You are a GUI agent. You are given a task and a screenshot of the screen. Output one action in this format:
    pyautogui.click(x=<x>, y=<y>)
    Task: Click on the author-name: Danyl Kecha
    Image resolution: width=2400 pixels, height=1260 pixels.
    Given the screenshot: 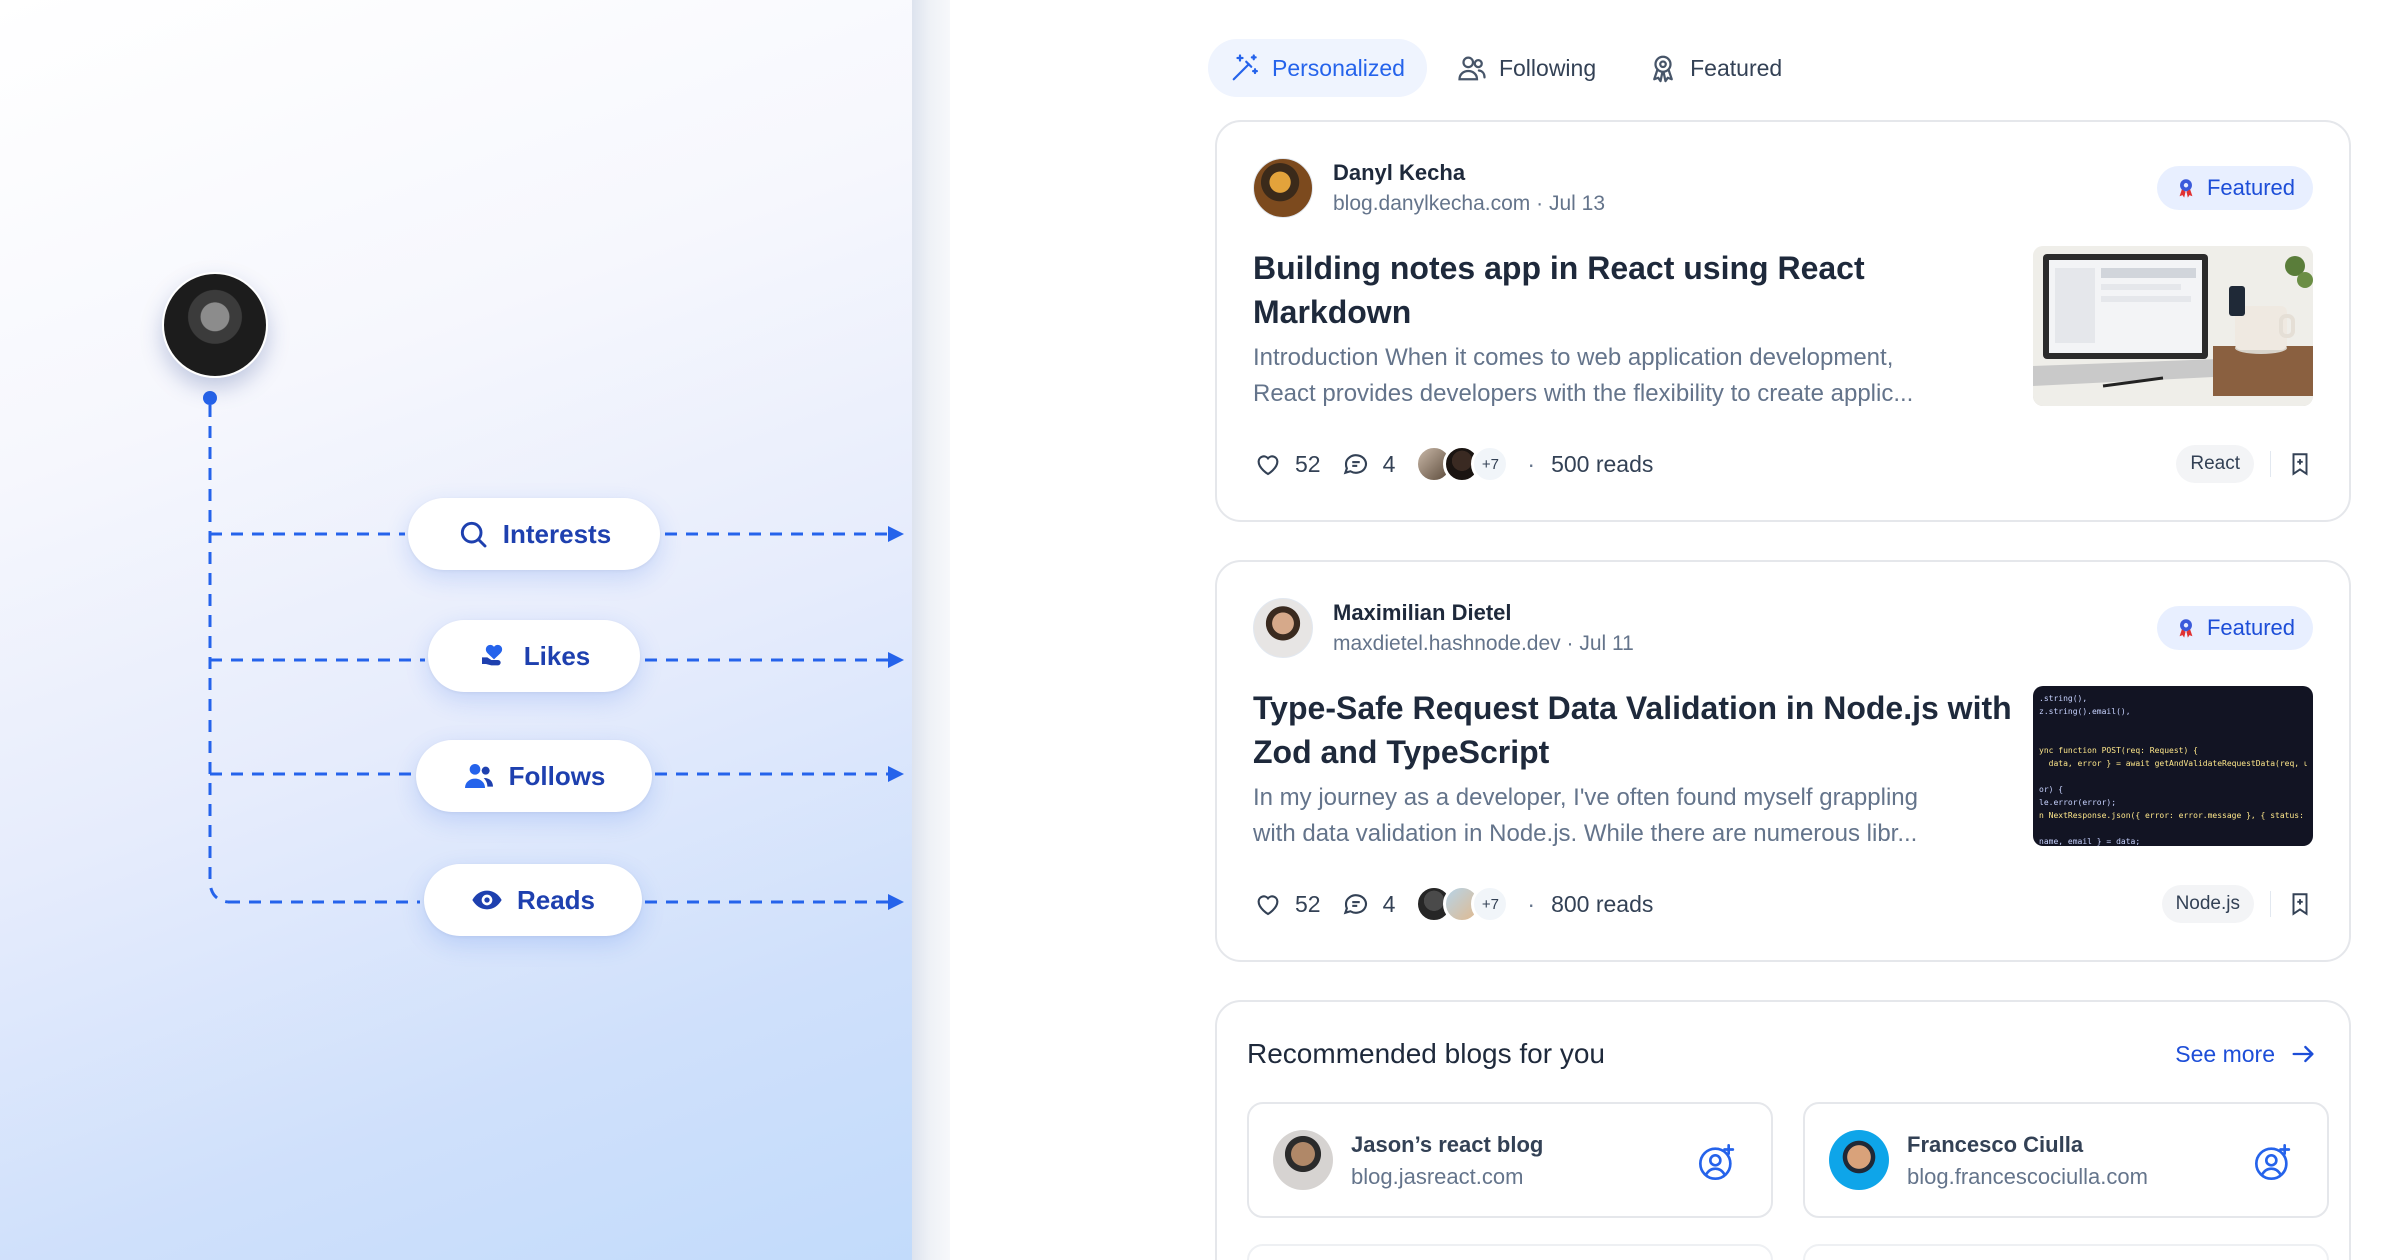 What is the action you would take?
    pyautogui.click(x=1469, y=173)
    